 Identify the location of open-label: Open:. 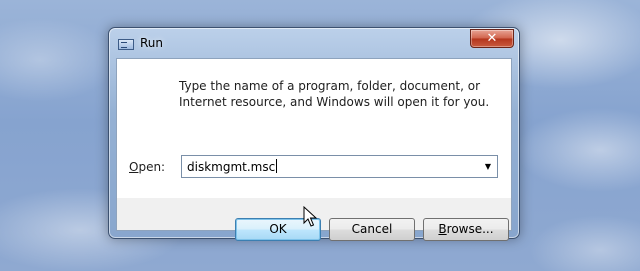
(147, 167).